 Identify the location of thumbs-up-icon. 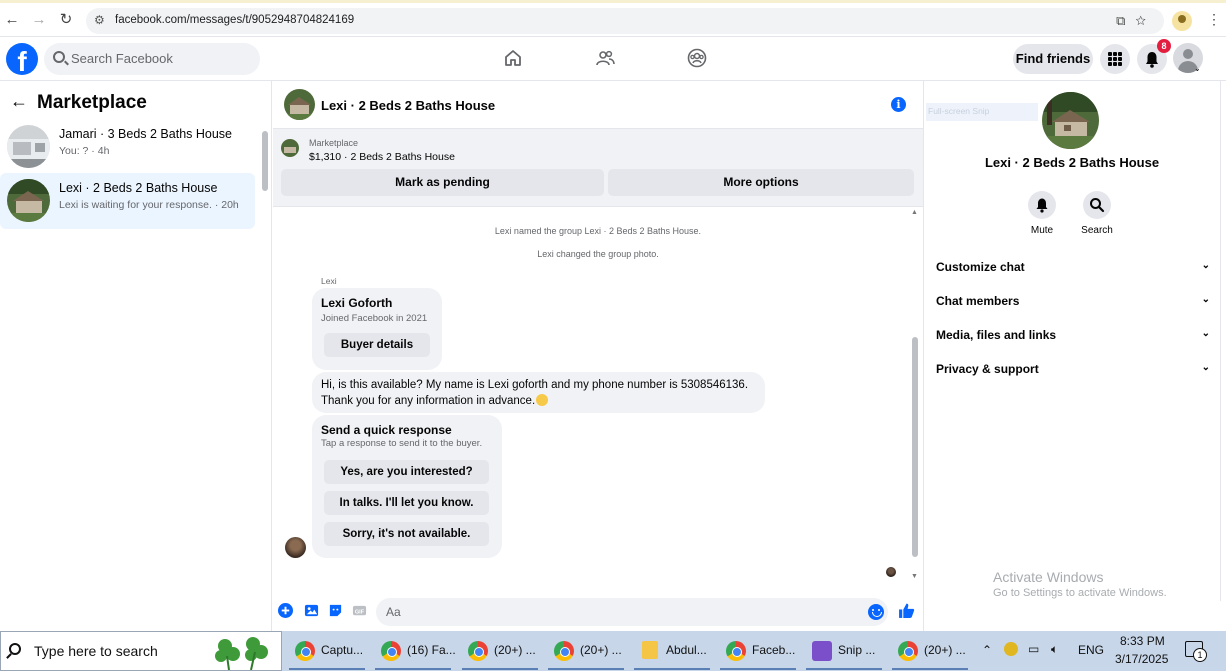
(906, 610).